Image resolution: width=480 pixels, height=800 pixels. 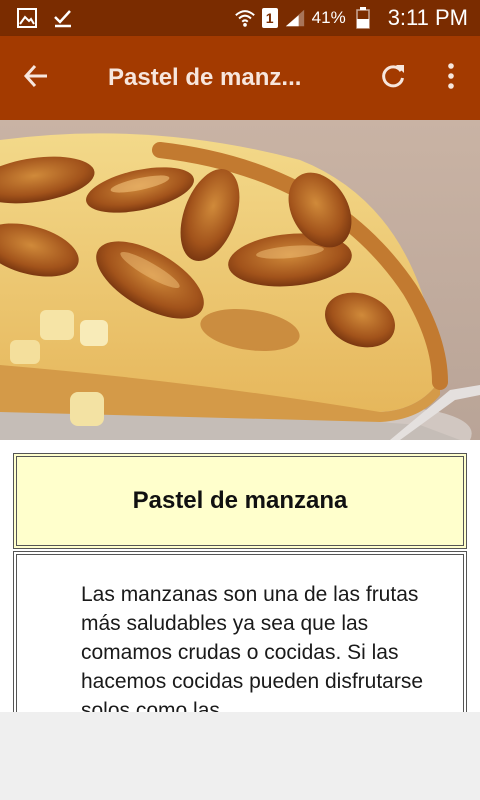 What do you see at coordinates (427, 17) in the screenshot?
I see `clock-time: 3:11 PM` at bounding box center [427, 17].